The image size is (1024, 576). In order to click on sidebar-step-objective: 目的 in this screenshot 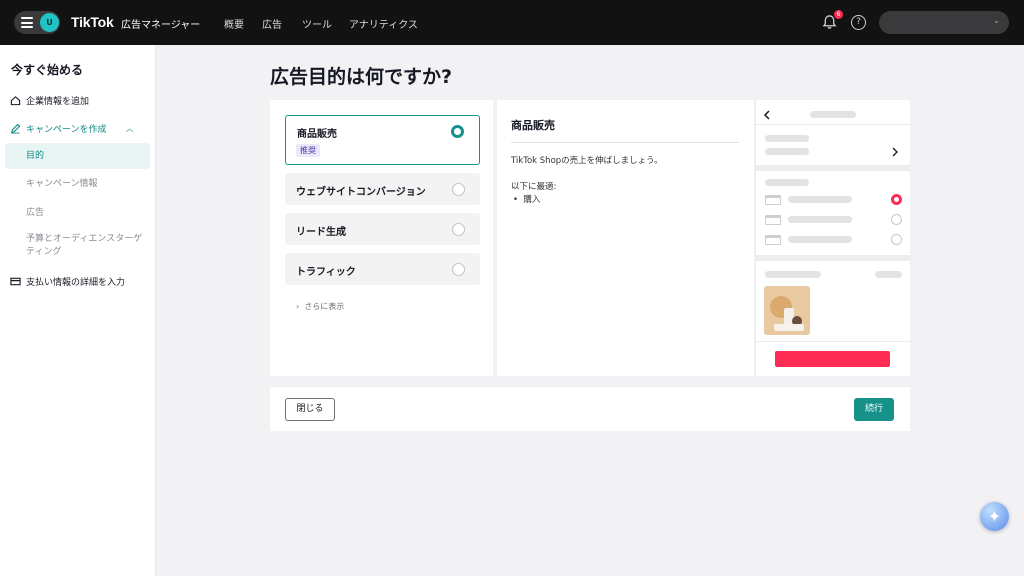, I will do `click(35, 156)`.